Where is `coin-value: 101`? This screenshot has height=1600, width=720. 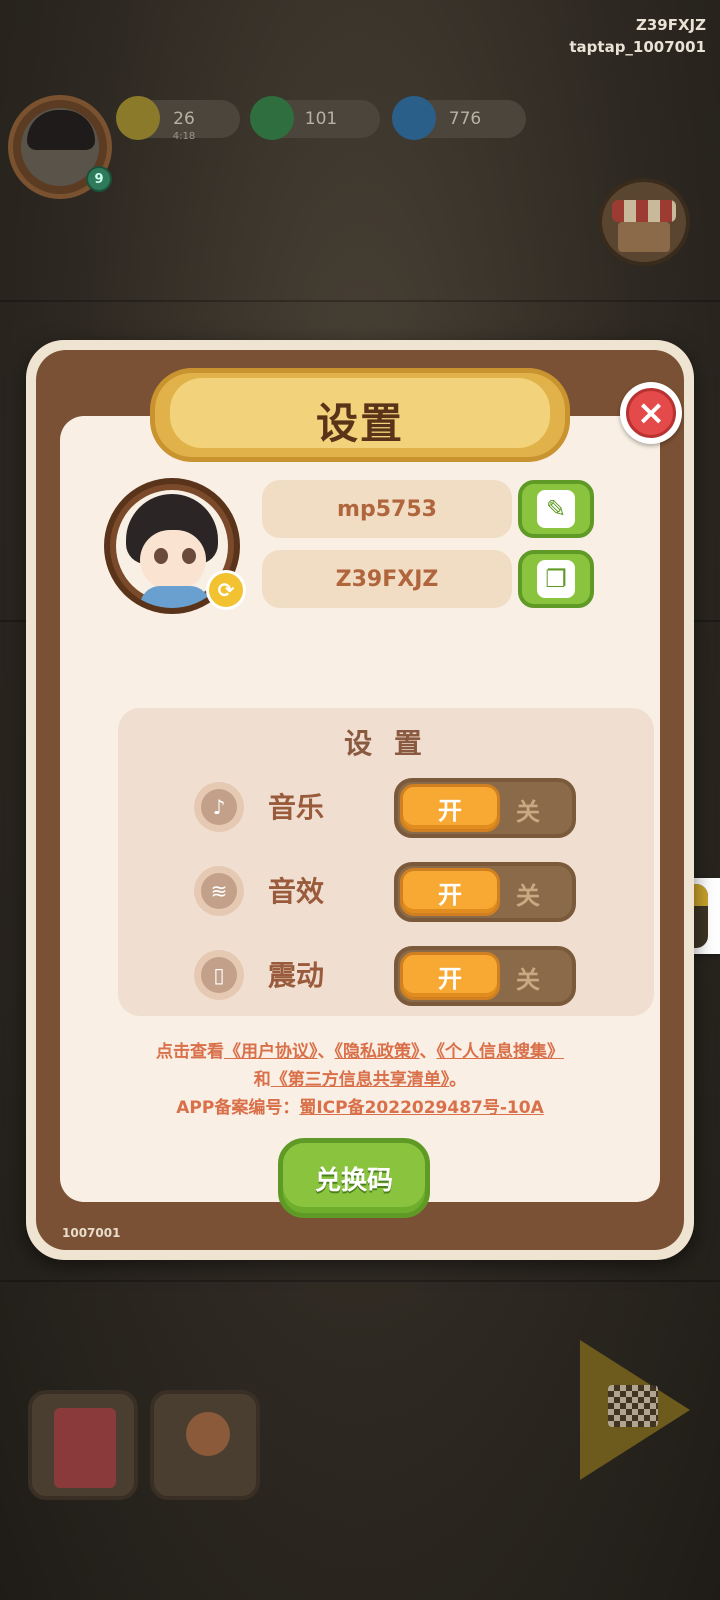 coin-value: 101 is located at coordinates (321, 119).